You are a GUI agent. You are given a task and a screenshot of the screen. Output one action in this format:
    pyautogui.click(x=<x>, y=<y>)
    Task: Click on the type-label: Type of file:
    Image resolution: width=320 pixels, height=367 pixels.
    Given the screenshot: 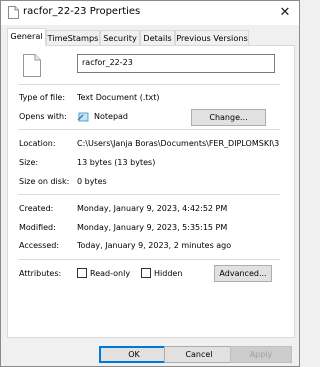 What is the action you would take?
    pyautogui.click(x=42, y=97)
    